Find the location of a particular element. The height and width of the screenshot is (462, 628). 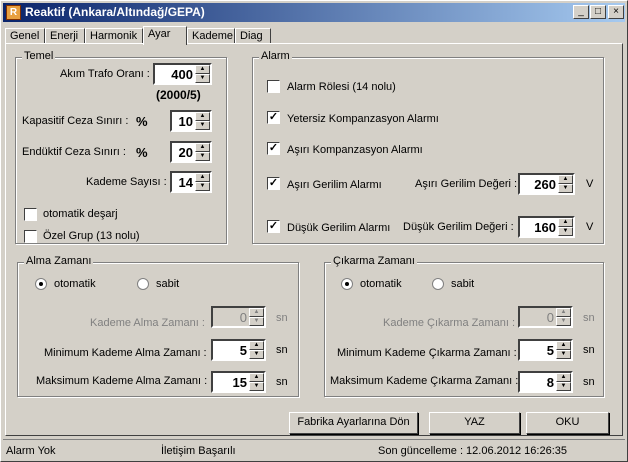

fabrika-button: Fabrika Ayarlarına Dön is located at coordinates (353, 423).